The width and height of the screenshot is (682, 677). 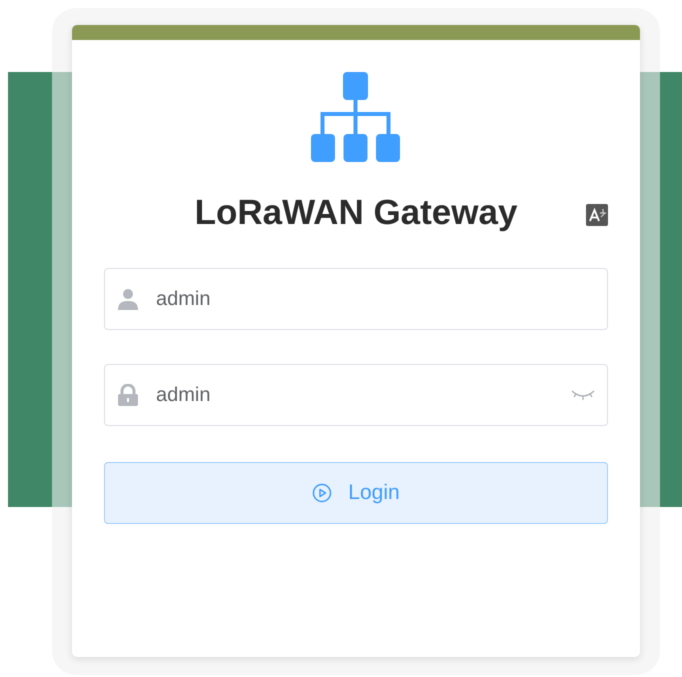 What do you see at coordinates (322, 493) in the screenshot?
I see `play-circle-icon` at bounding box center [322, 493].